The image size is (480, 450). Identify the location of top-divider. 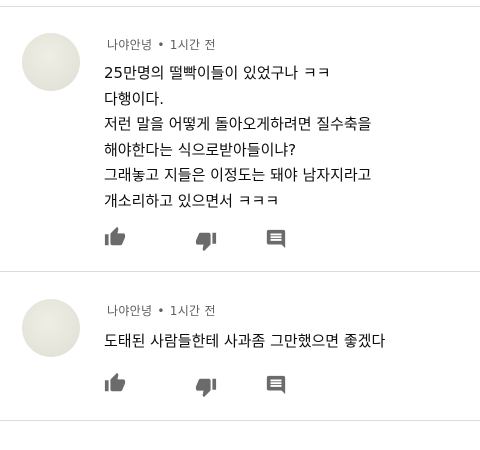
(240, 6).